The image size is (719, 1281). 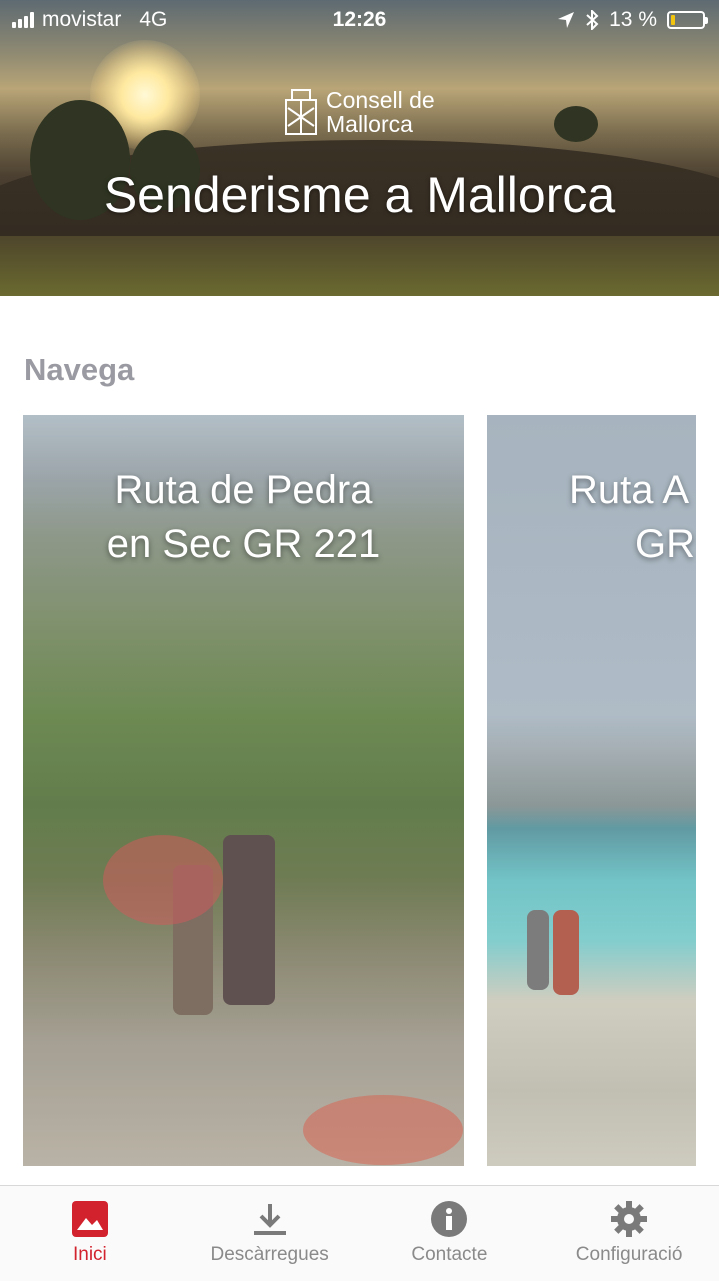 I want to click on card-title-line-1: Ruta de Pedra, so click(x=243, y=490).